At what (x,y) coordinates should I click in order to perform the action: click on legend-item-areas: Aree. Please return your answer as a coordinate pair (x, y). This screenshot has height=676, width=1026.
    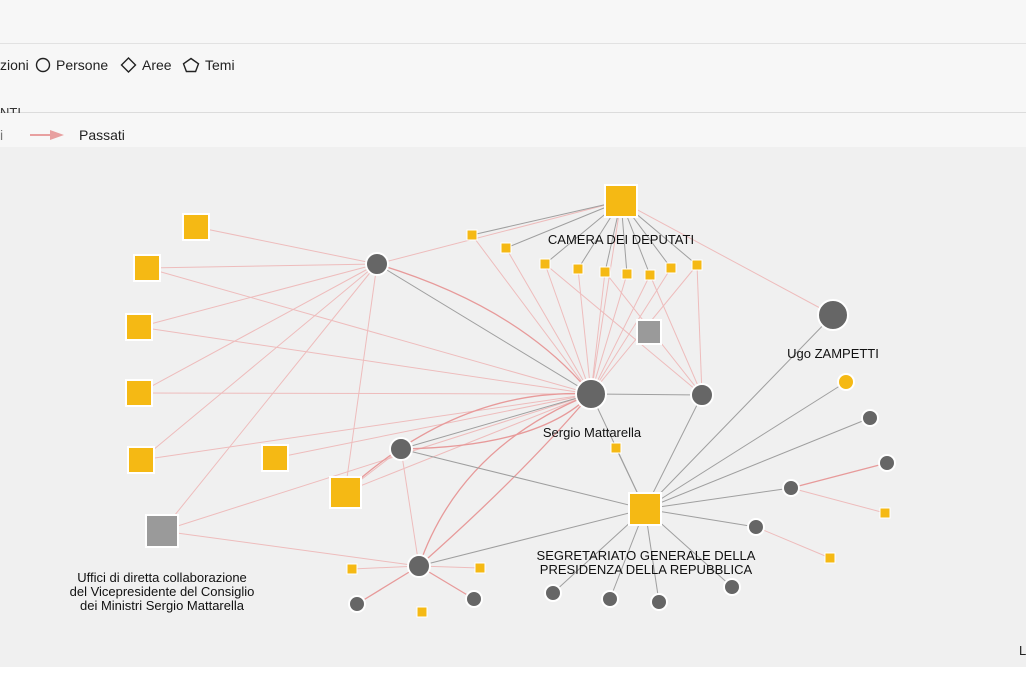
    Looking at the image, I should click on (146, 65).